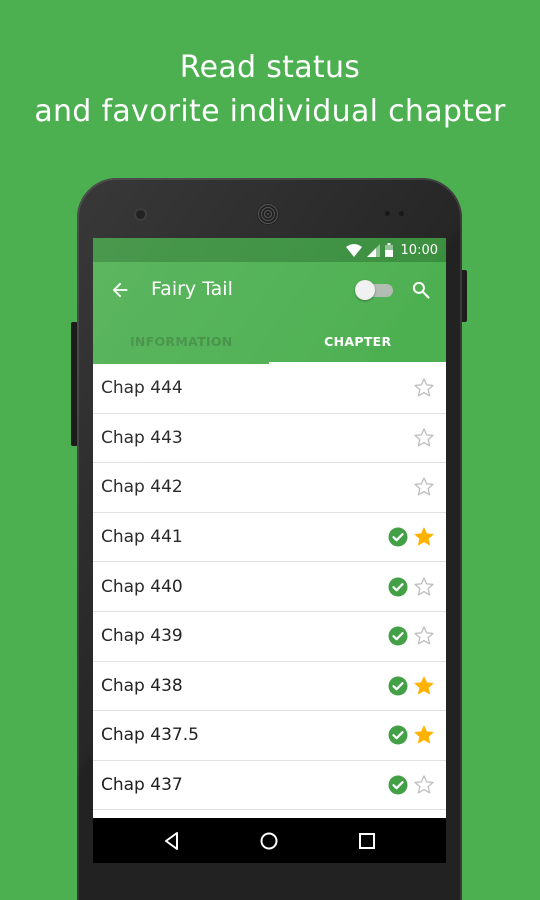 The image size is (540, 900). I want to click on chapter-row: Chap 438, so click(269, 687).